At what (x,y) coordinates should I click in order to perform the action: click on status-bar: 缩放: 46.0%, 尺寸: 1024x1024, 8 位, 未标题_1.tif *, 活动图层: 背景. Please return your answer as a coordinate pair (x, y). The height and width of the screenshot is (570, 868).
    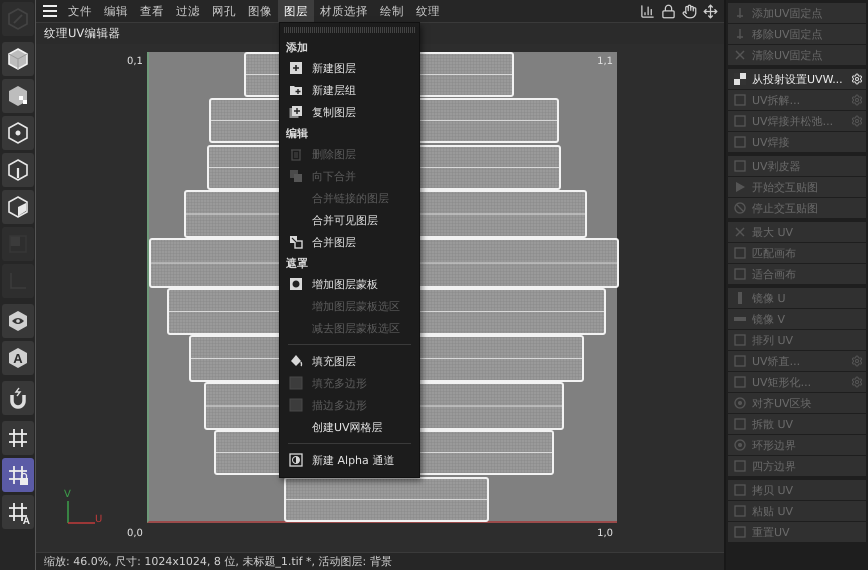
    Looking at the image, I should click on (380, 561).